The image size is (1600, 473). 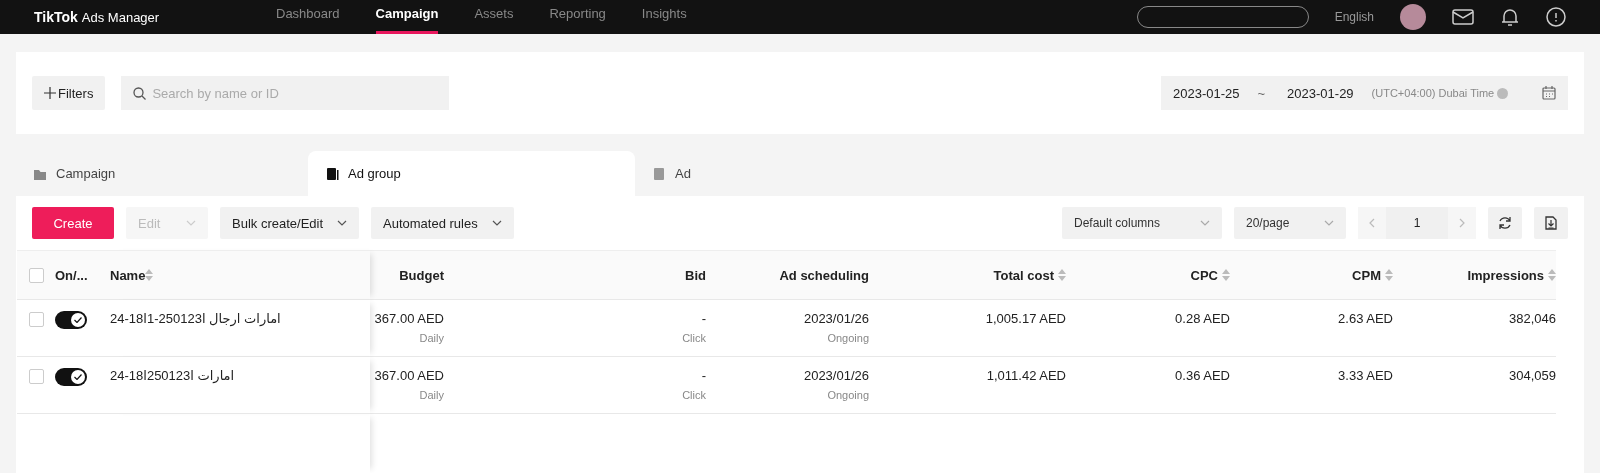 What do you see at coordinates (1142, 223) in the screenshot?
I see `columns-dropdown: Default columns` at bounding box center [1142, 223].